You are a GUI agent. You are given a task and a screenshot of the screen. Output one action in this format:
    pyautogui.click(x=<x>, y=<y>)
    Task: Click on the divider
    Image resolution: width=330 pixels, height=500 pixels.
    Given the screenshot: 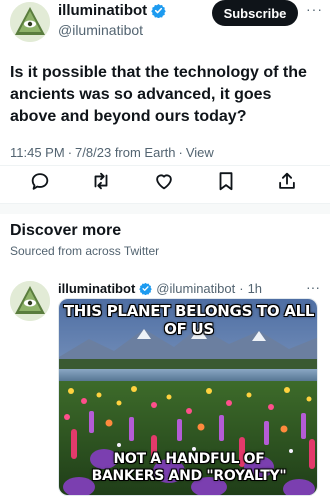 What is the action you would take?
    pyautogui.click(x=165, y=165)
    